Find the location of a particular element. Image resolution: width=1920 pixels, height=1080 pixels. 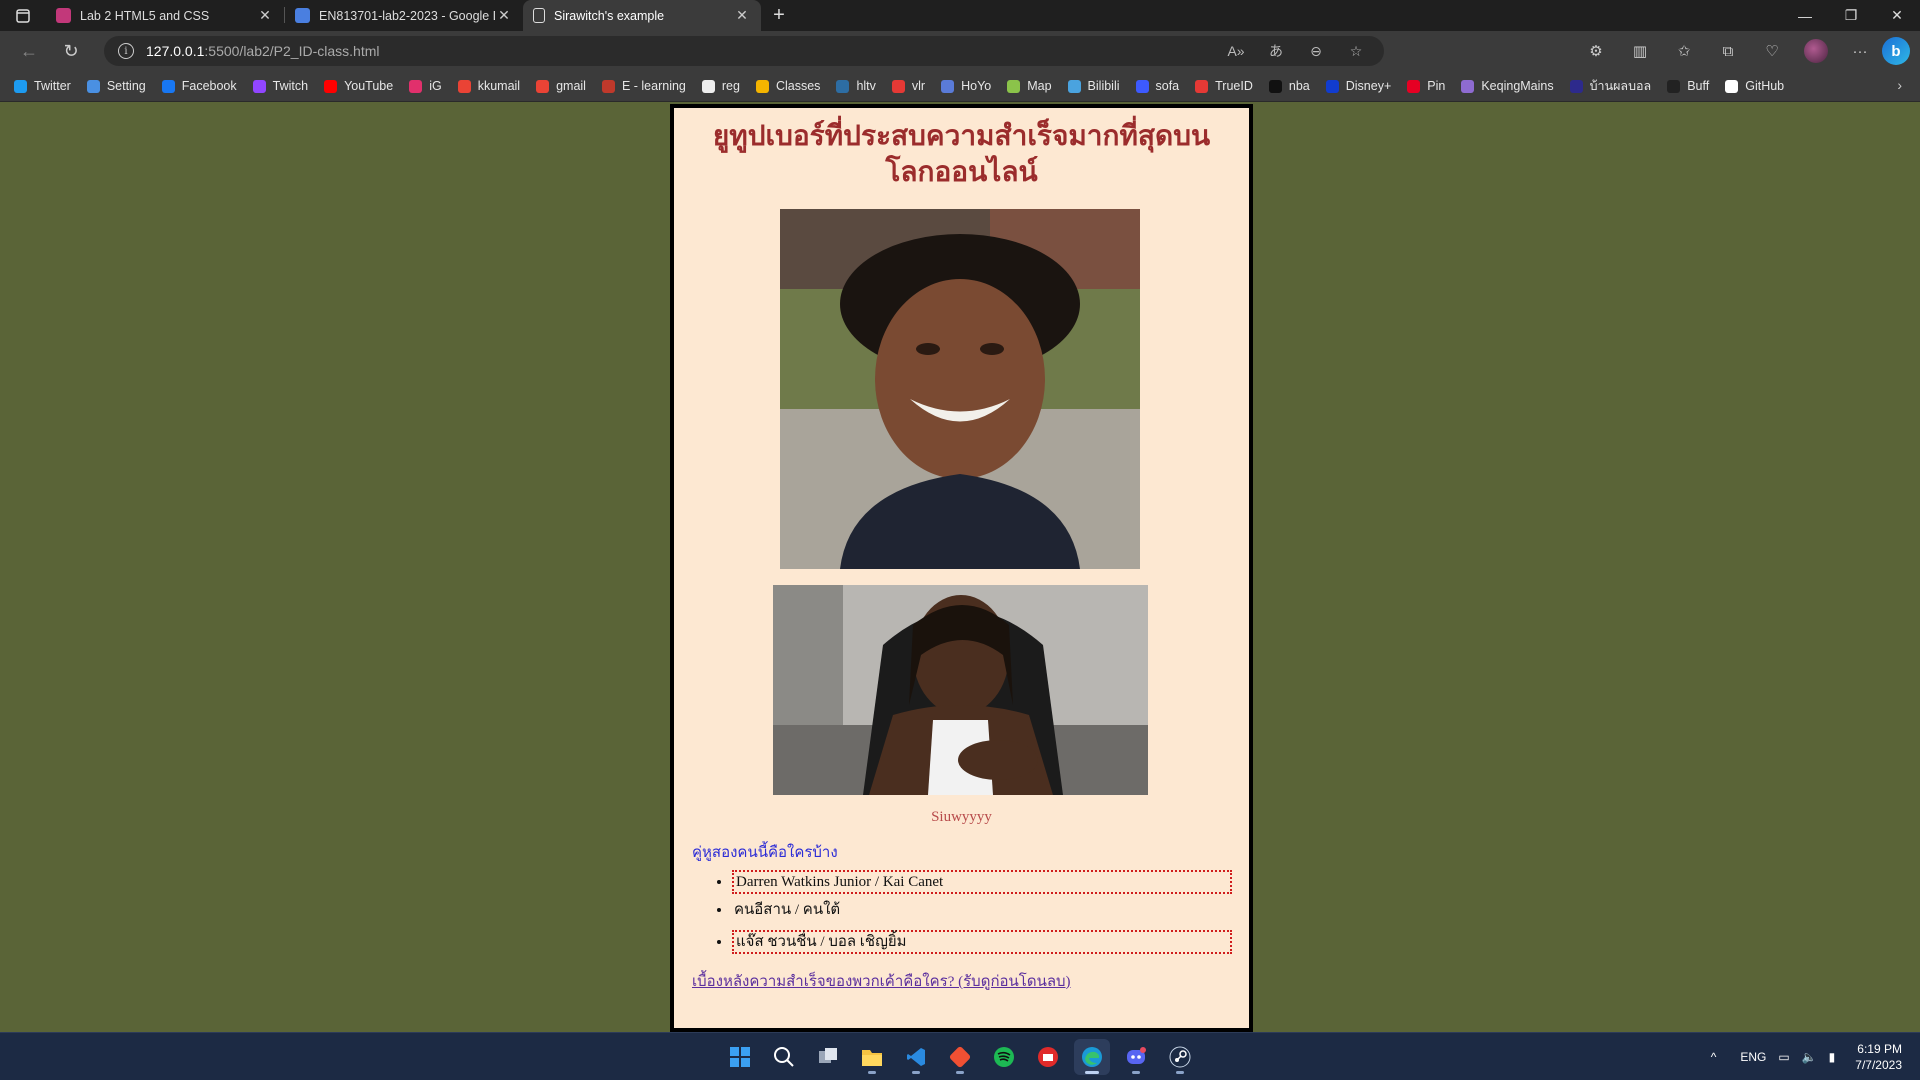

instagram-icon is located at coordinates (416, 86).